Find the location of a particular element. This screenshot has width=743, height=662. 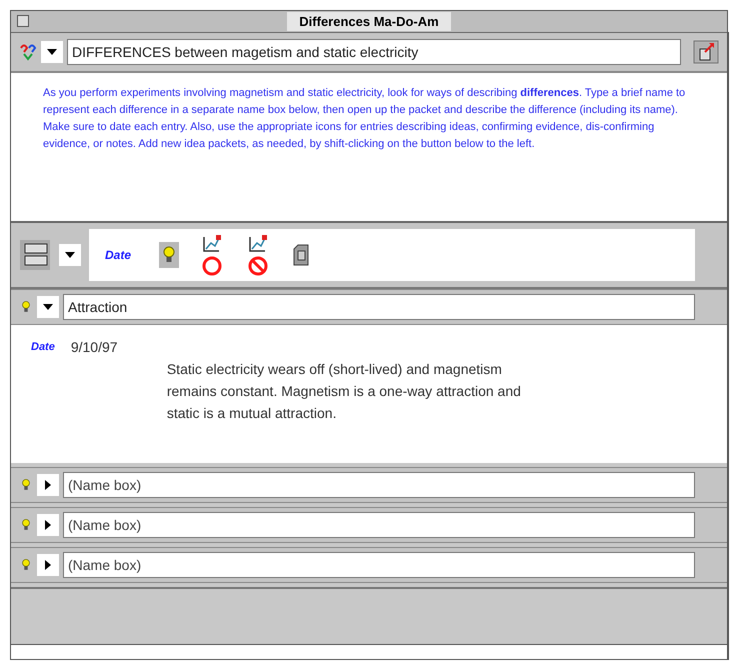

close-box is located at coordinates (23, 21).